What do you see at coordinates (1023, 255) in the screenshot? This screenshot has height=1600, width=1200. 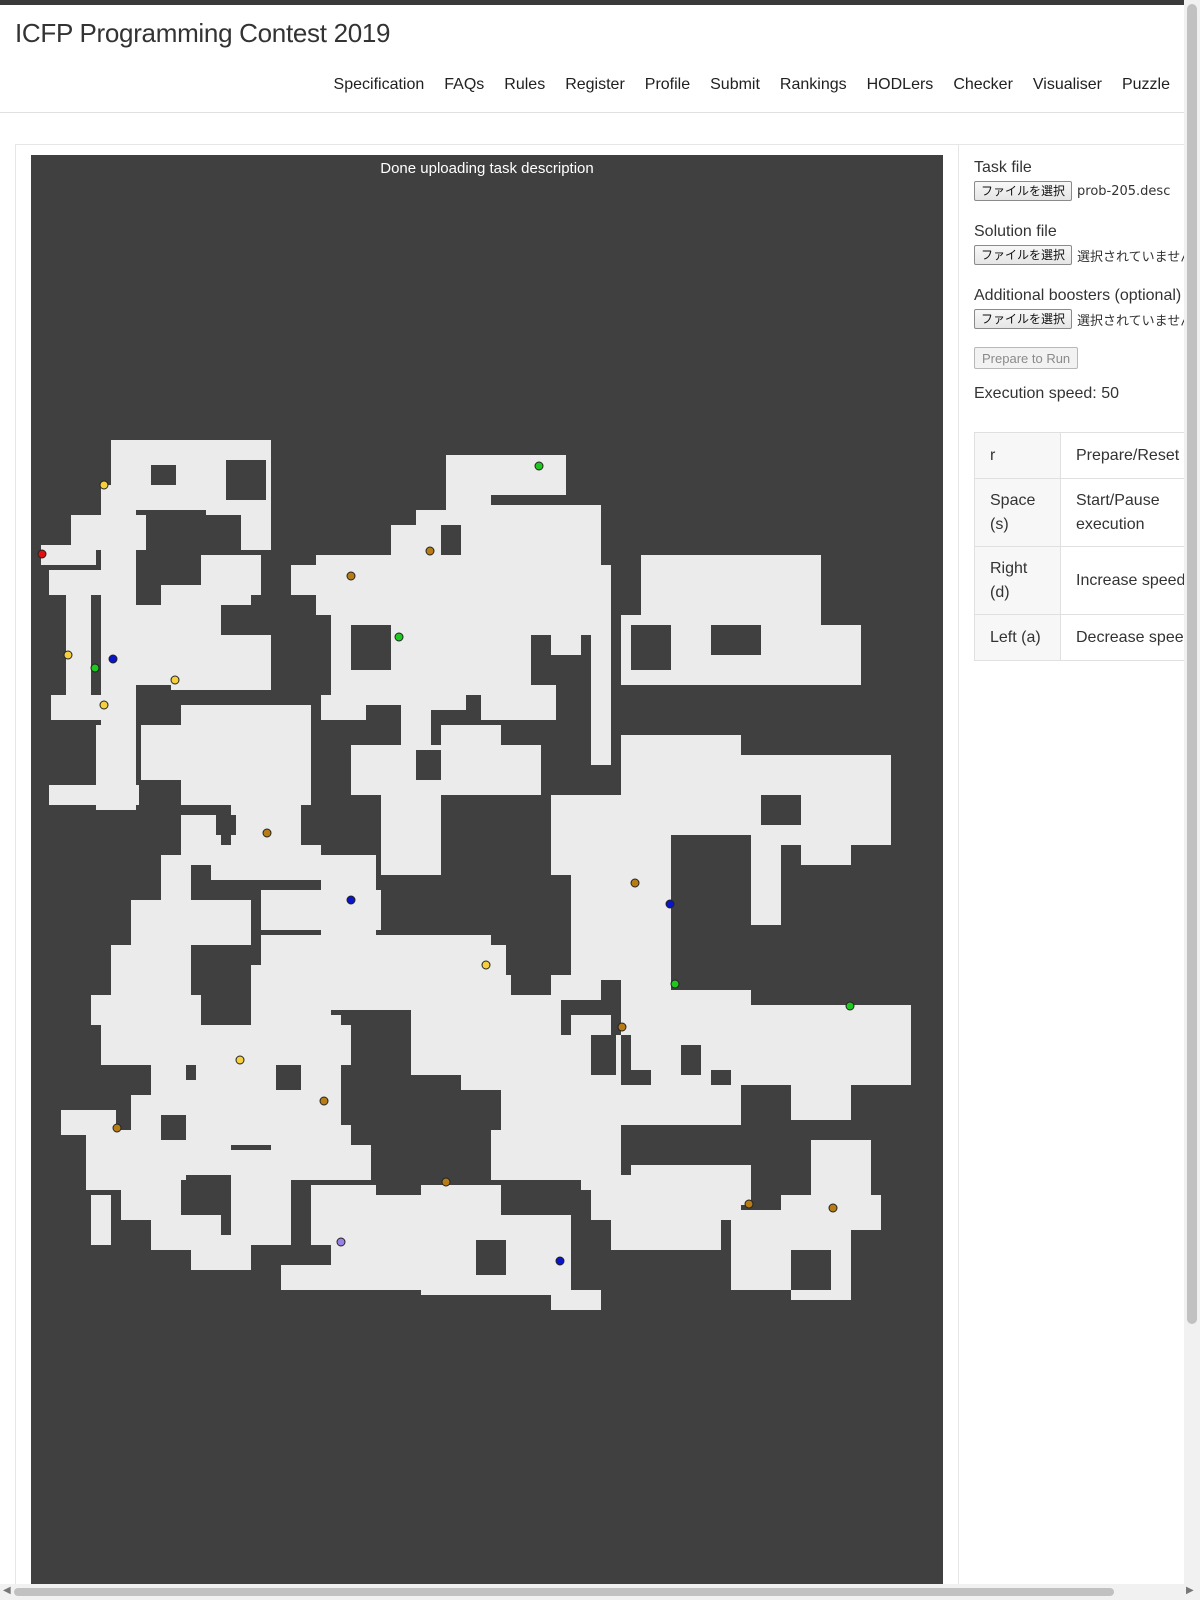 I see `solution-file-button: ファイルを選択` at bounding box center [1023, 255].